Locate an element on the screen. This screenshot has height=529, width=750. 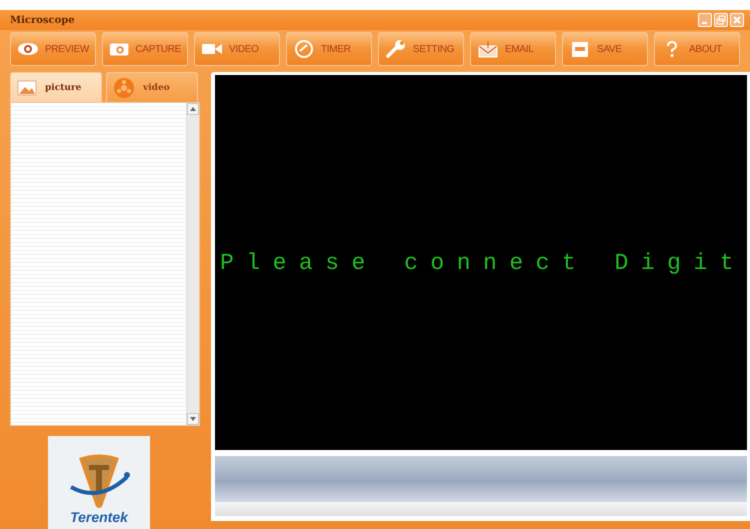
connect-message: Please connect Digit is located at coordinates (483, 263).